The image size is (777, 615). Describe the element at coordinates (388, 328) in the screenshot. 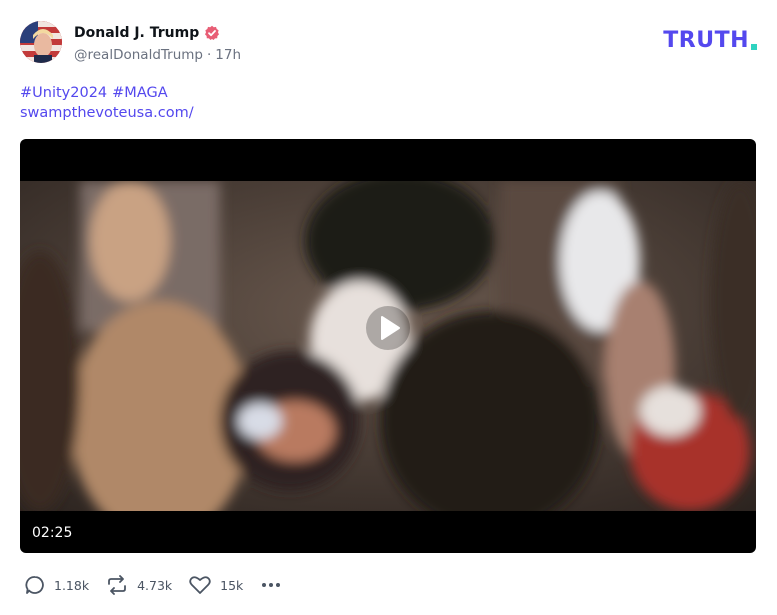

I see `play-icon` at that location.